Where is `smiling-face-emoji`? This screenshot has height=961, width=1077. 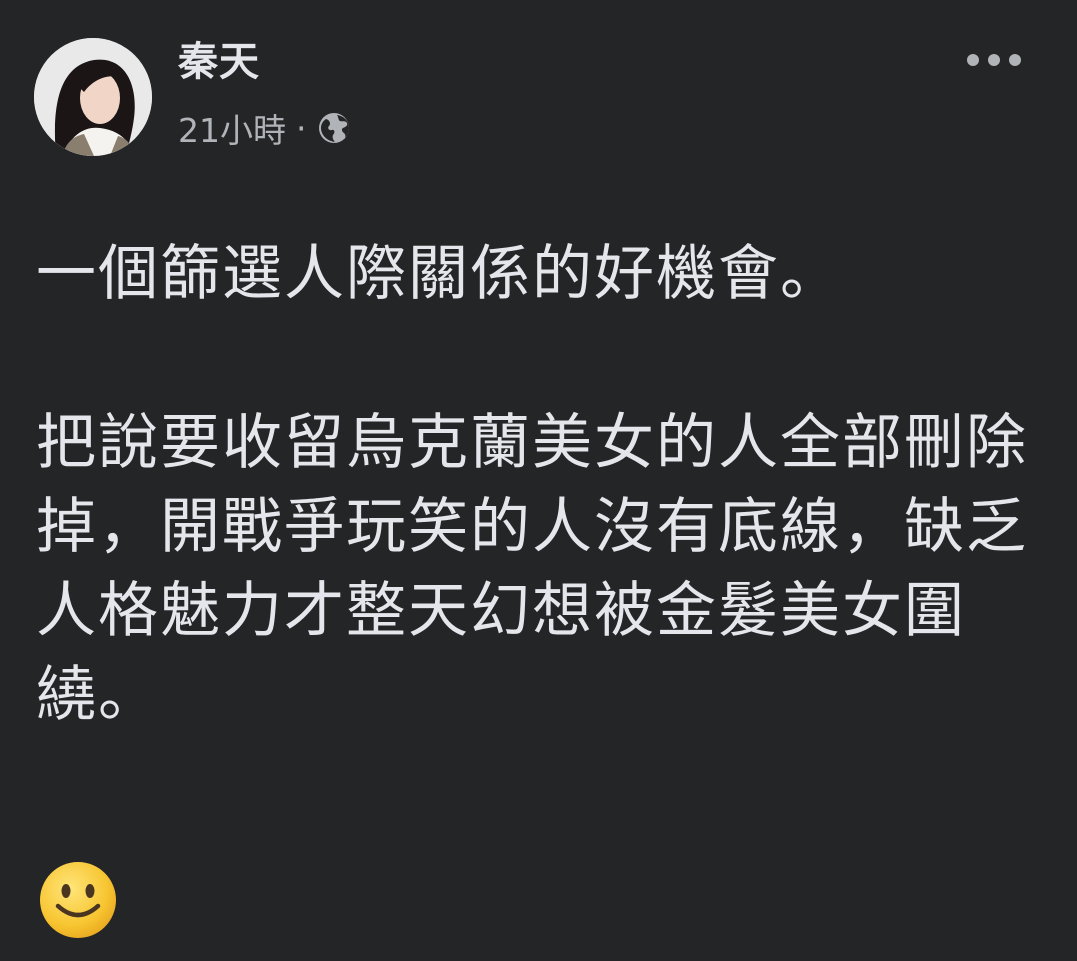
smiling-face-emoji is located at coordinates (78, 900).